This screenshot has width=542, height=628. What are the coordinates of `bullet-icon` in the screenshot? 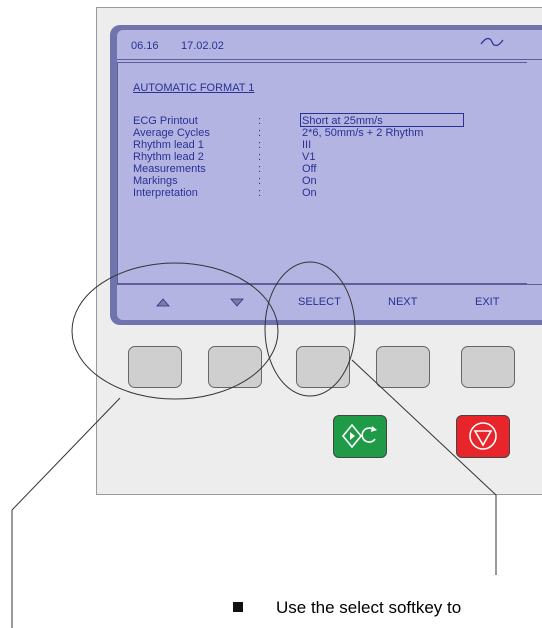 It's located at (238, 607).